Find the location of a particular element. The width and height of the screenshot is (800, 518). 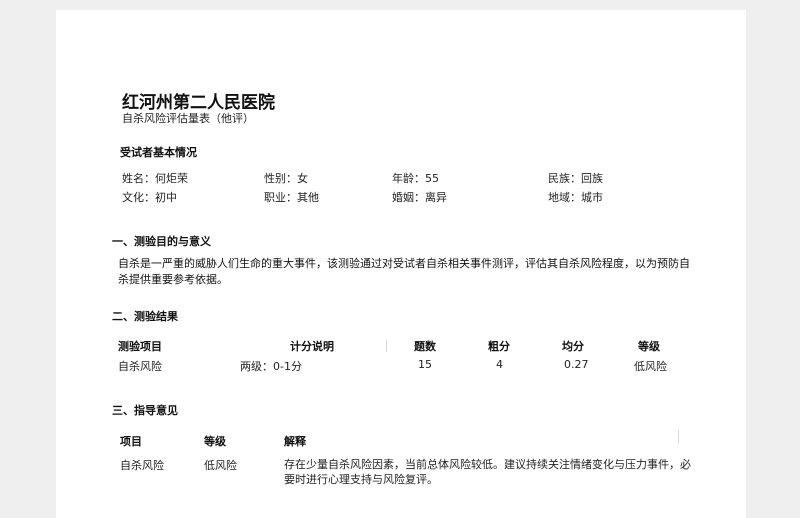

result-col-item: 测验项目 is located at coordinates (140, 346).